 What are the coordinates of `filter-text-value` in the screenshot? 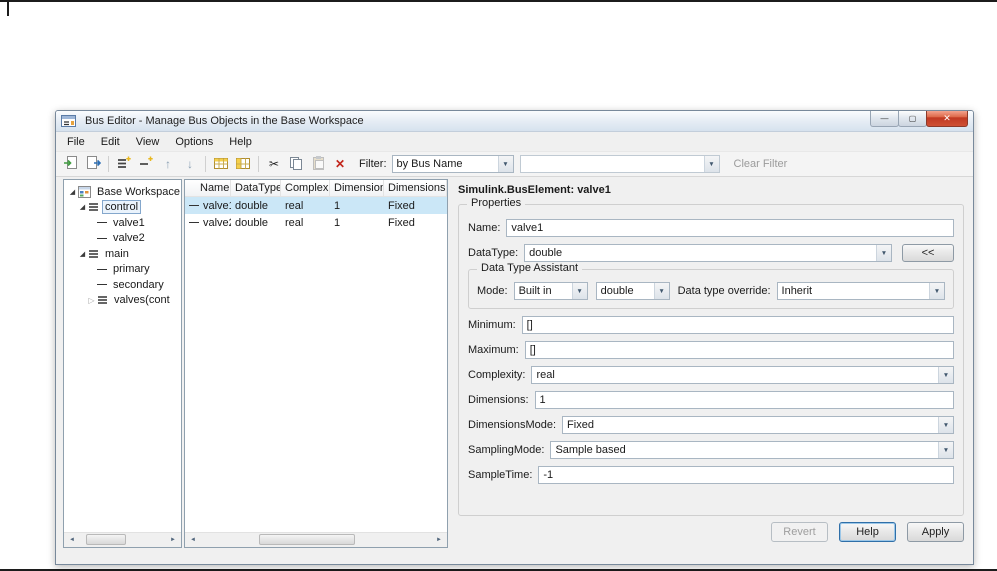 It's located at (612, 164).